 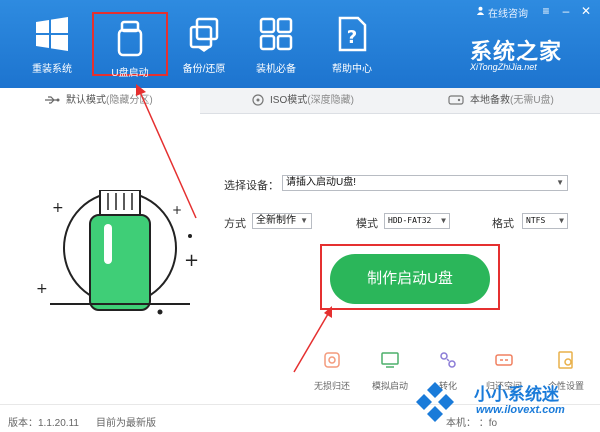 What do you see at coordinates (276, 34) in the screenshot?
I see `apps-grid-icon` at bounding box center [276, 34].